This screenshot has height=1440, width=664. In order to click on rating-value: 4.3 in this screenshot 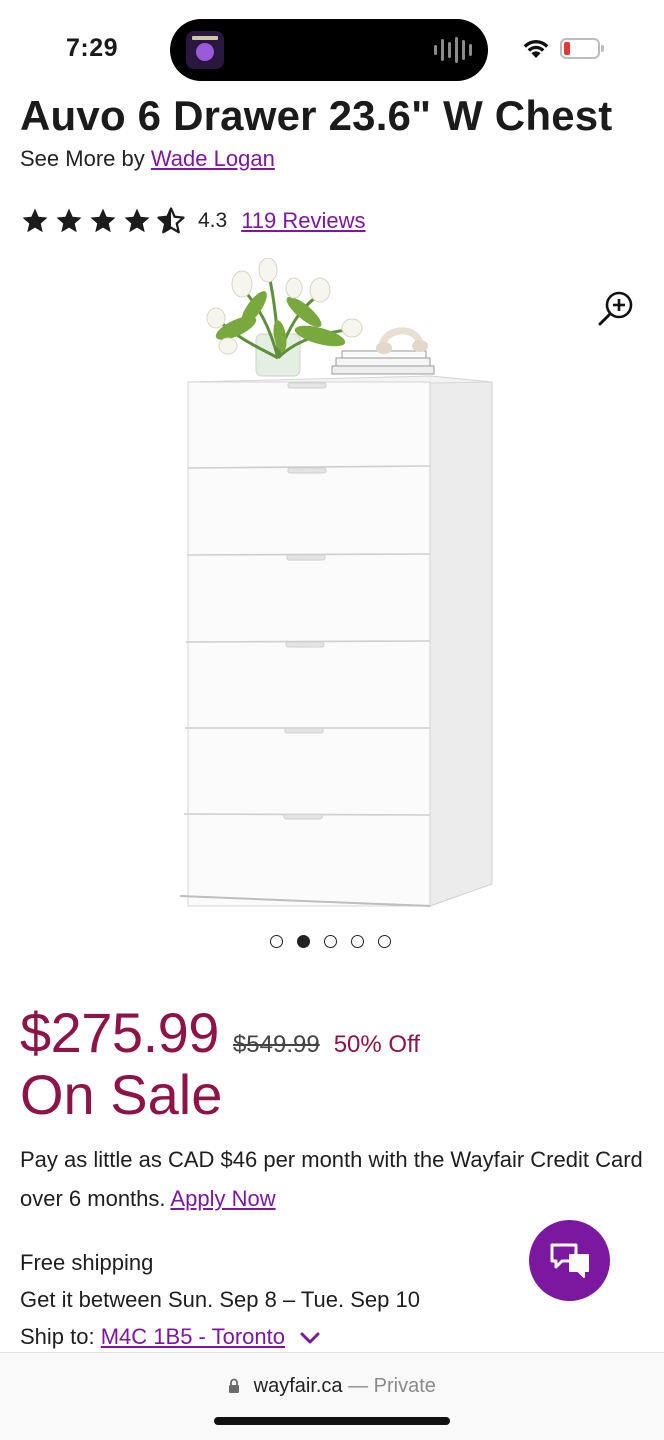, I will do `click(213, 220)`.